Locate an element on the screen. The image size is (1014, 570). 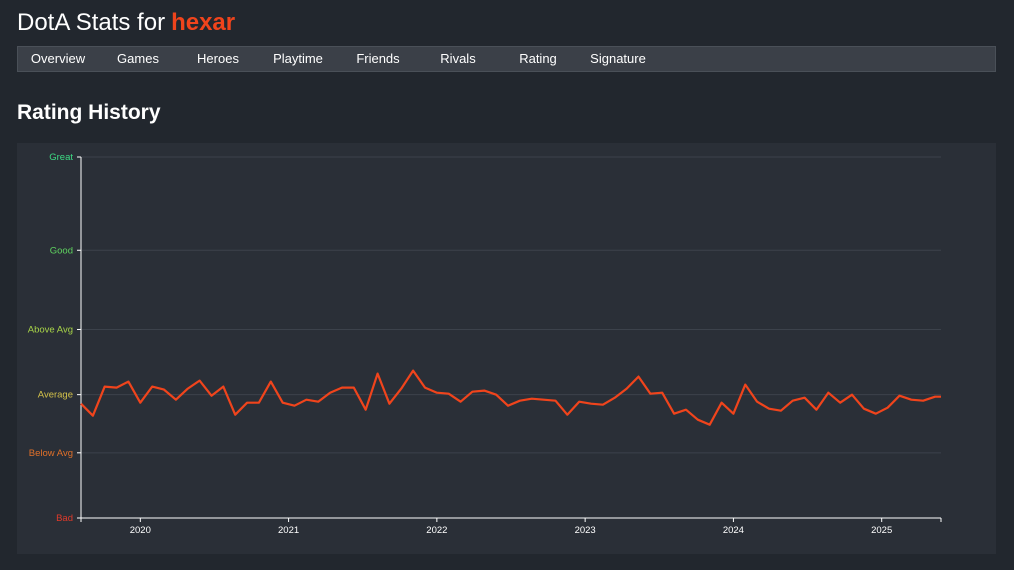
x-tick-label: 2023 is located at coordinates (585, 530).